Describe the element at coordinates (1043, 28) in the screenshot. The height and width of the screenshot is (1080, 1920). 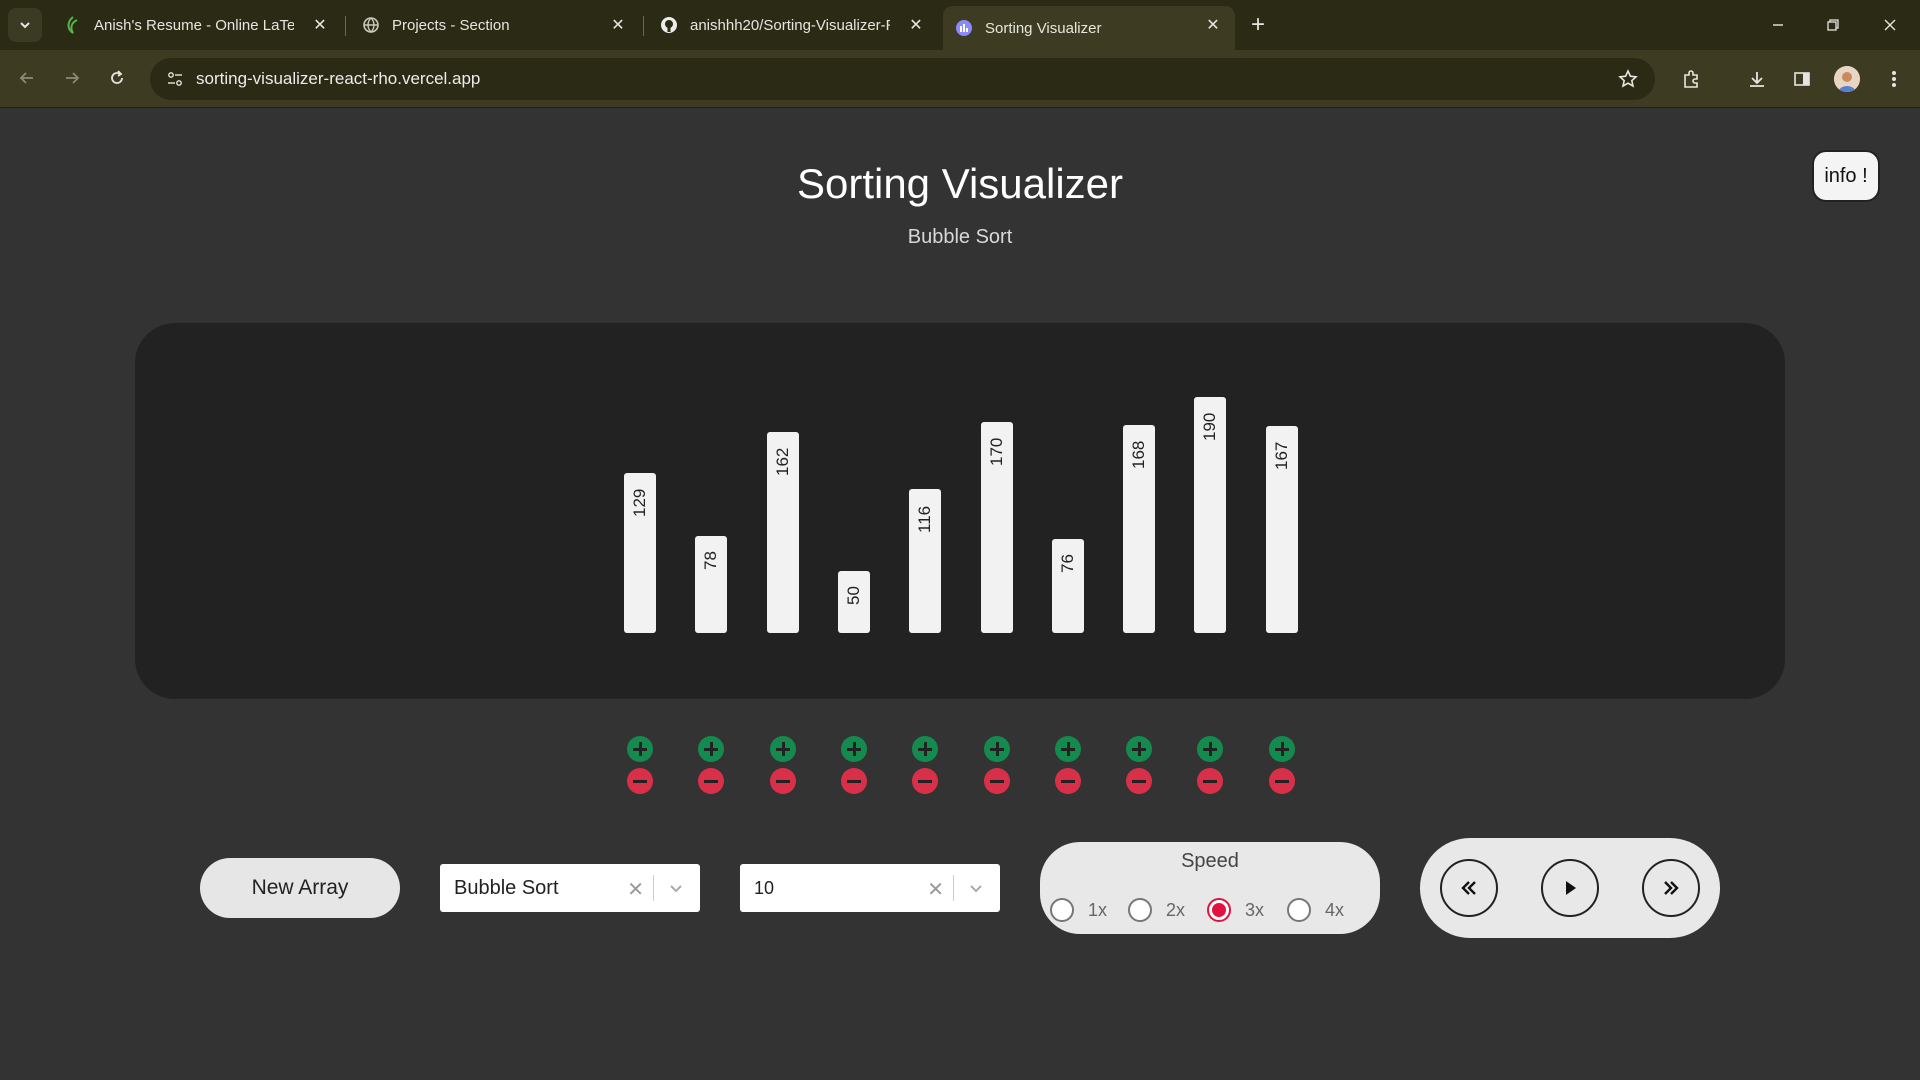
I see `tab-title: Sorting Visualizer` at that location.